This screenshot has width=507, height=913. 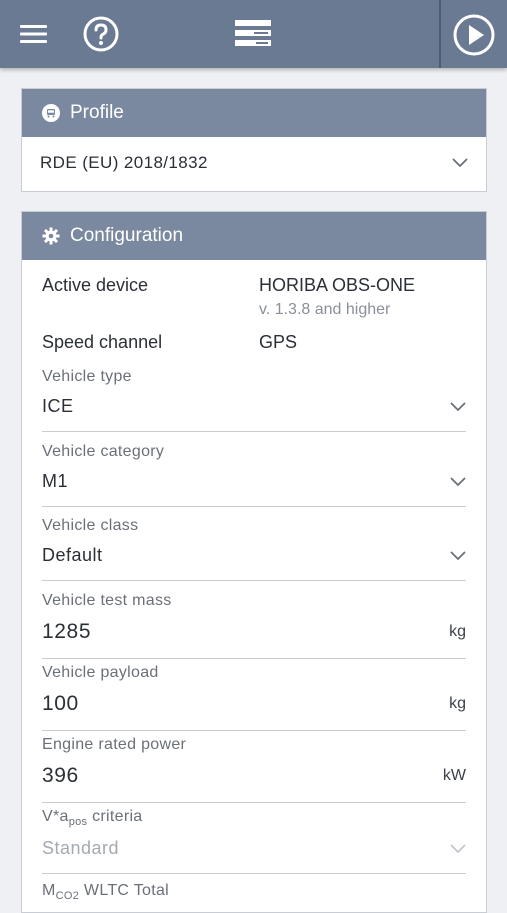 I want to click on vehicle-type-field: Vehicle type ICE, so click(x=254, y=400).